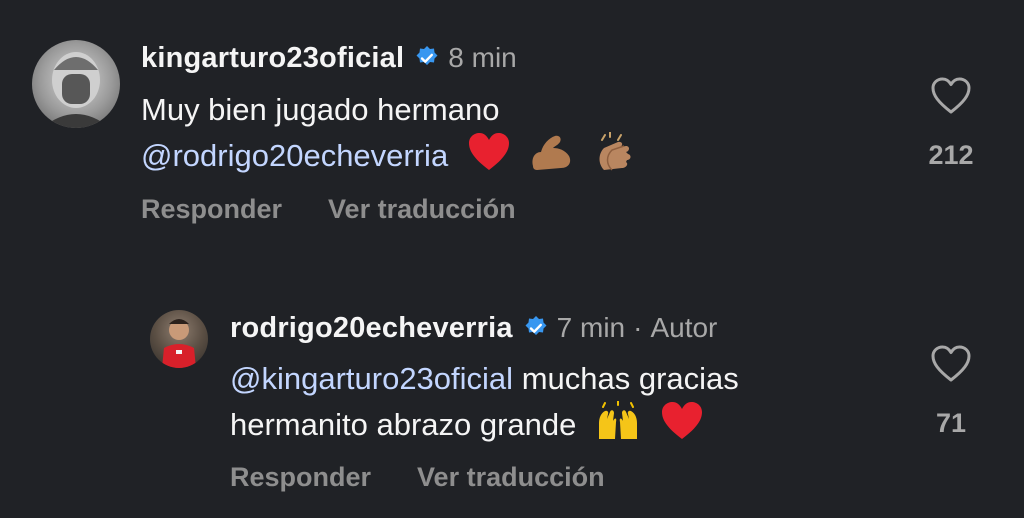 This screenshot has width=1024, height=518. Describe the element at coordinates (371, 328) in the screenshot. I see `username: rodrigo20echeverria` at that location.